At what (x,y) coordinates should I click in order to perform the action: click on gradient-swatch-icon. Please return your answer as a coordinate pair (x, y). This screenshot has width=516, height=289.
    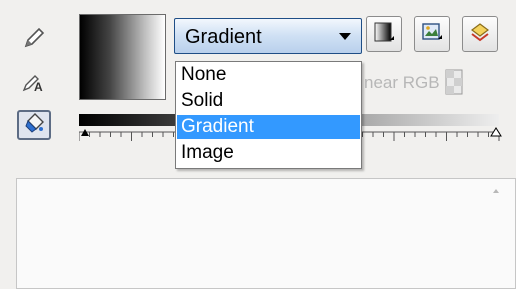
    Looking at the image, I should click on (384, 34).